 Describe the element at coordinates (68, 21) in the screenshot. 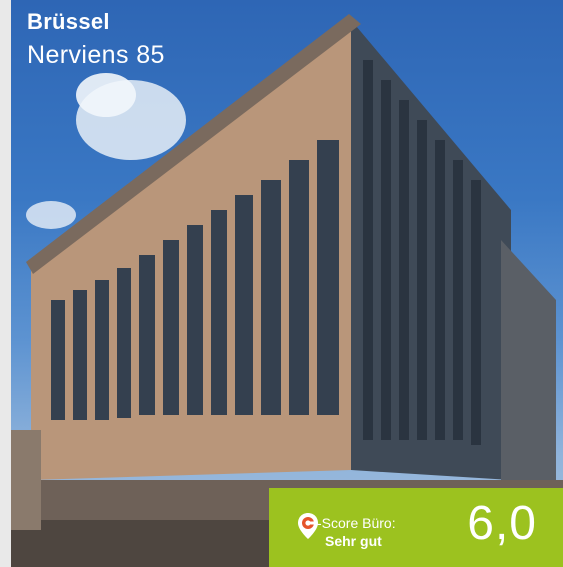

I see `city-title: Brüssel` at that location.